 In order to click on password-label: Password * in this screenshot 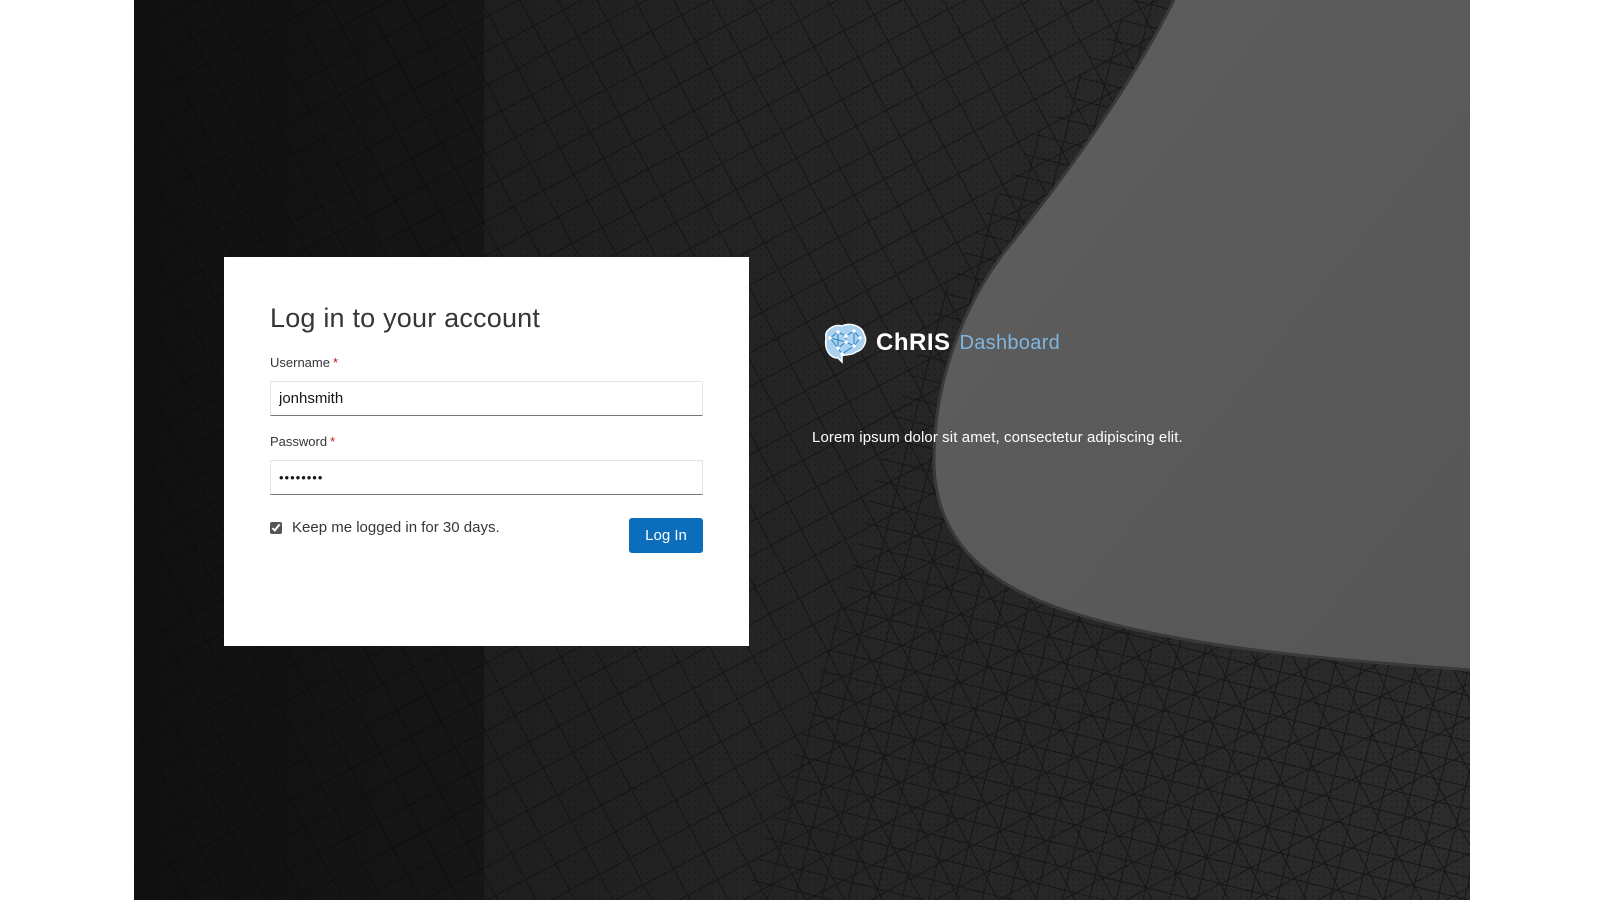, I will do `click(486, 442)`.